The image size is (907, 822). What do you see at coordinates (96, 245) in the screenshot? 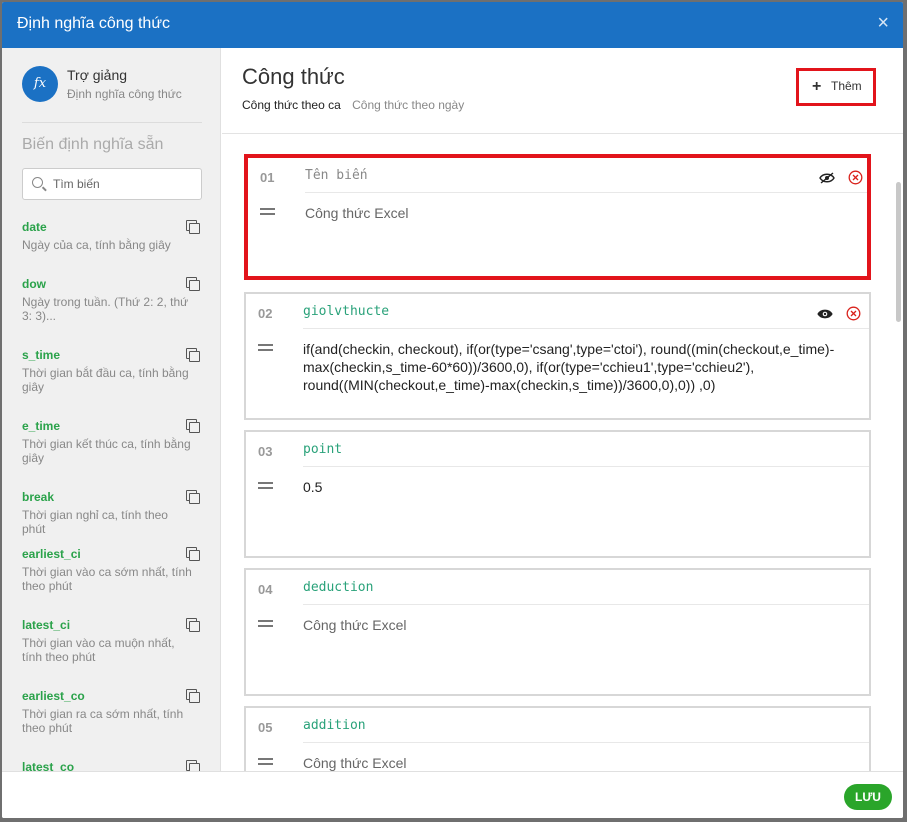
I see `variable-description: Ngày của ca, tính bằng giây` at bounding box center [96, 245].